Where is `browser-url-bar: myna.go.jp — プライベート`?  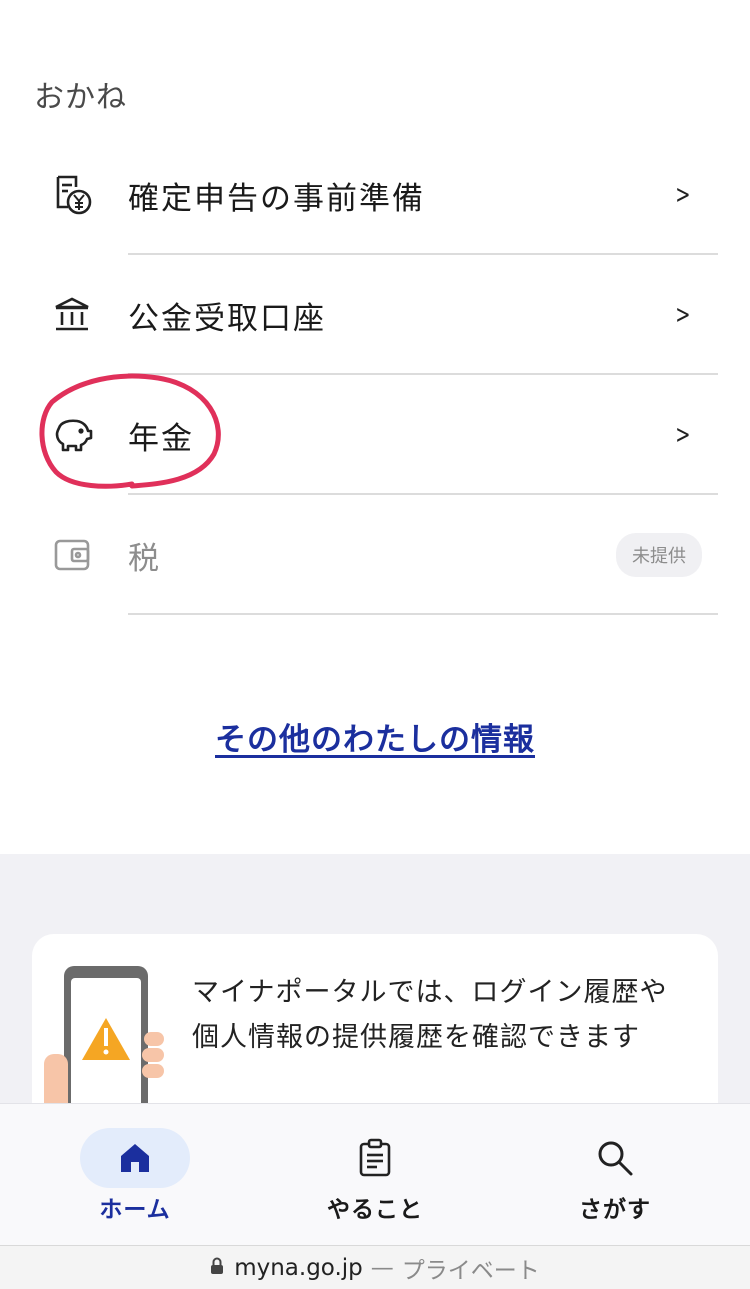
browser-url-bar: myna.go.jp — プライベート is located at coordinates (375, 1267).